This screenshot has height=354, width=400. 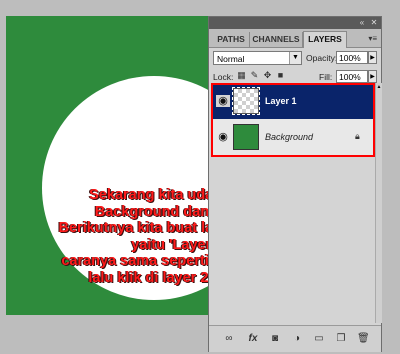 What do you see at coordinates (322, 58) in the screenshot?
I see `opacity-label: Opacity:` at bounding box center [322, 58].